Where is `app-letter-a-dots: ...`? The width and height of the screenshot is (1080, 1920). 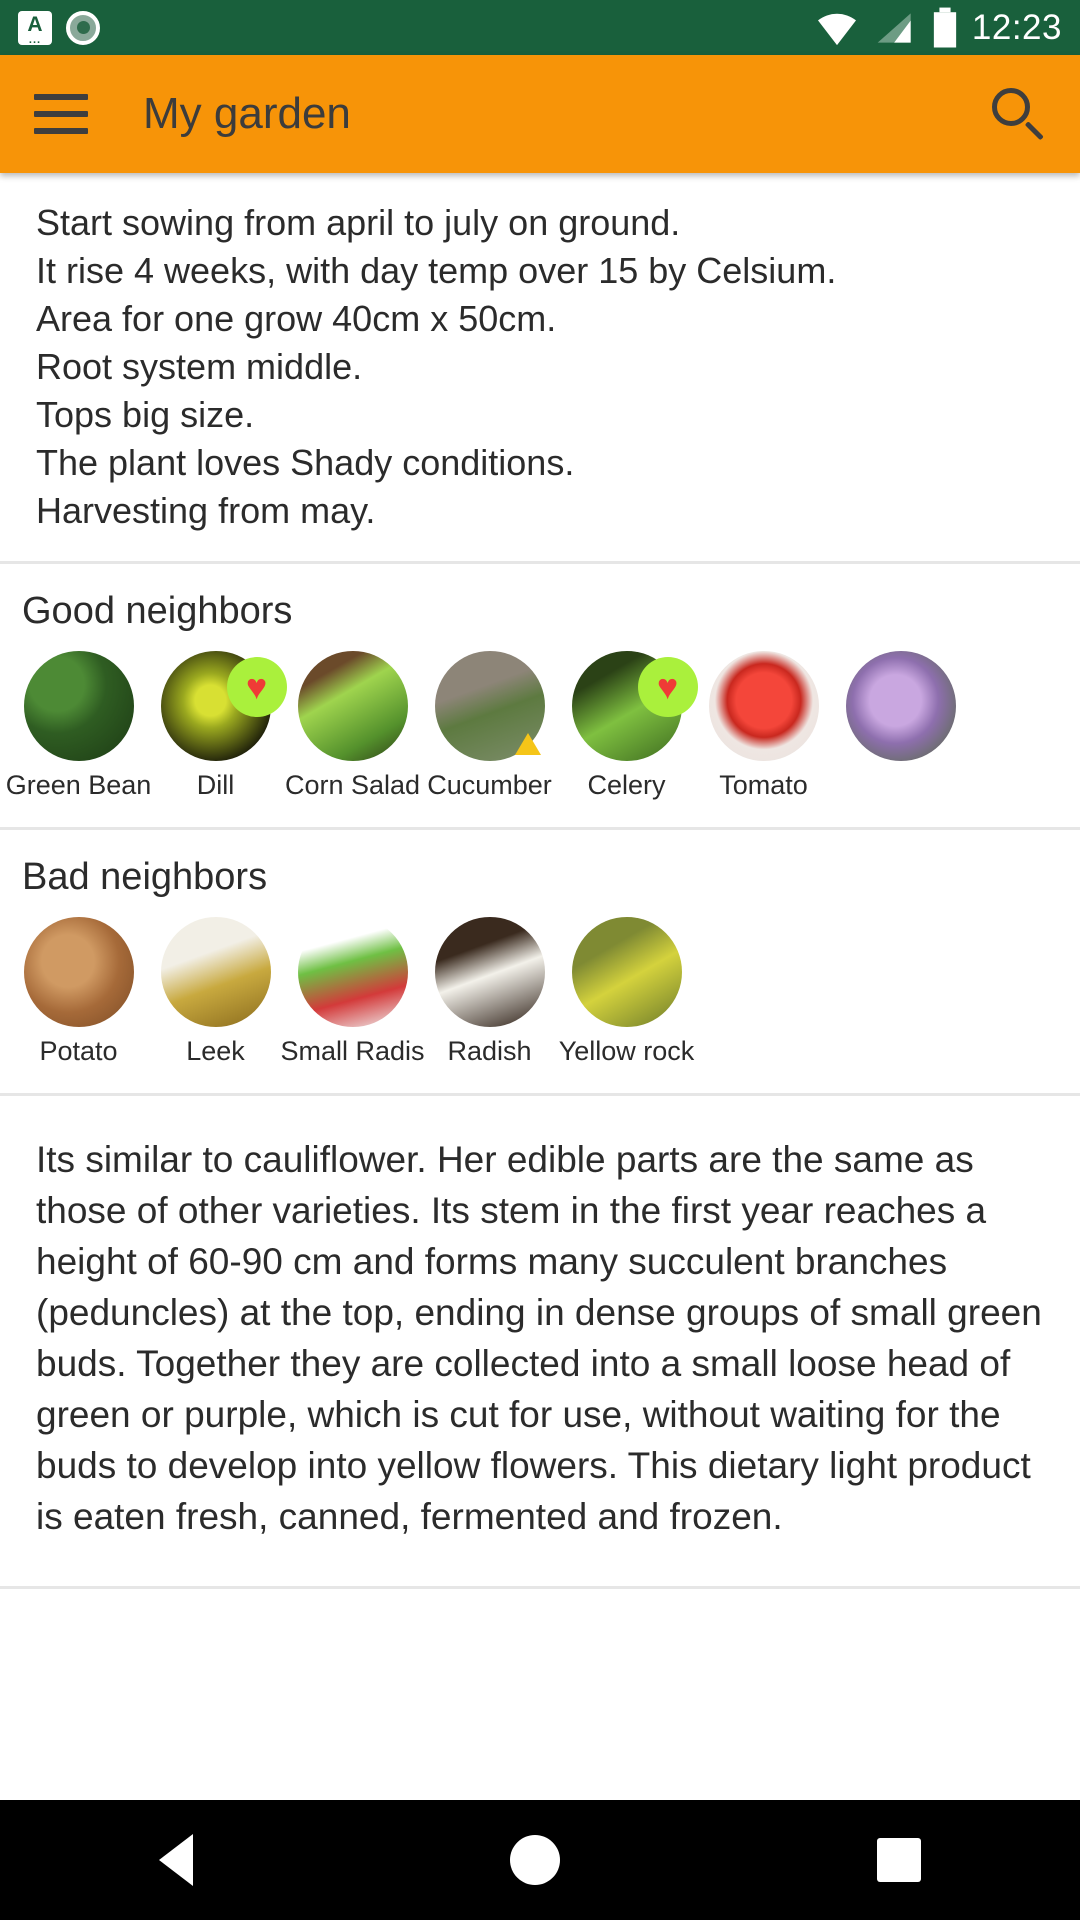 app-letter-a-dots: ... is located at coordinates (35, 39).